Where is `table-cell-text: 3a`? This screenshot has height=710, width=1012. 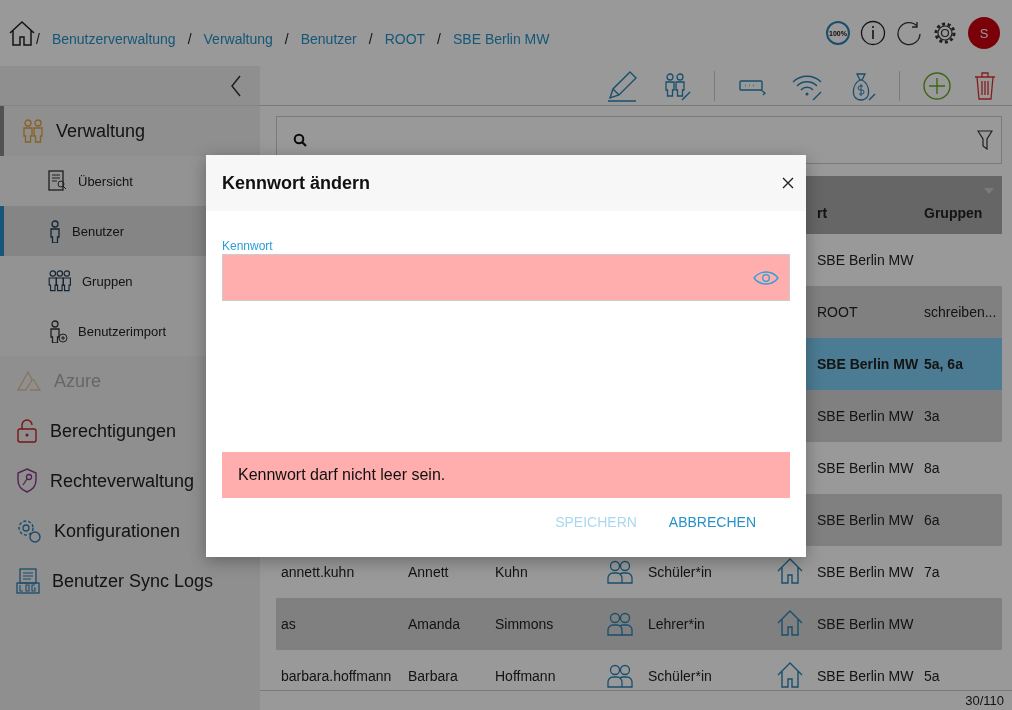
table-cell-text: 3a is located at coordinates (932, 416).